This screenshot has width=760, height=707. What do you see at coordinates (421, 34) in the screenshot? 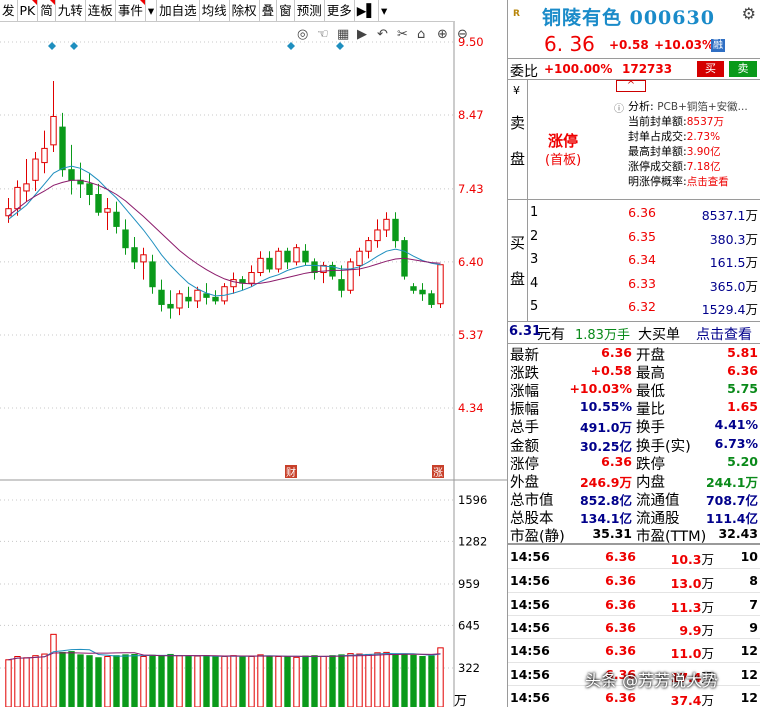
I see `chart-tool-icon: ⌂` at bounding box center [421, 34].